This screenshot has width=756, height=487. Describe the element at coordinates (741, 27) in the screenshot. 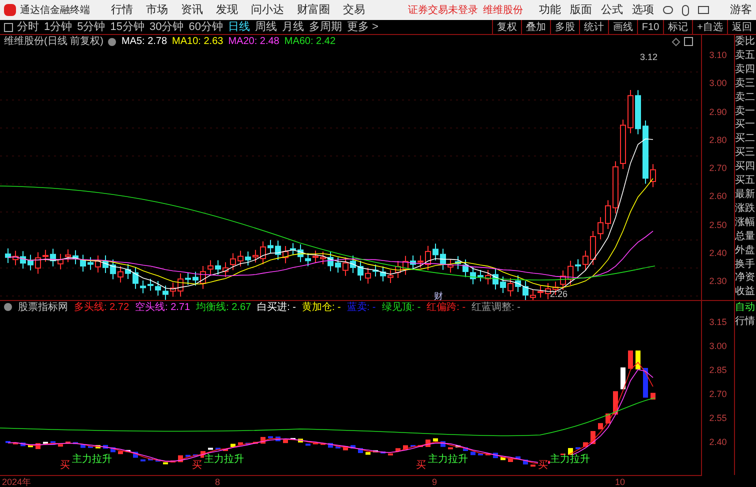

I see `toolbar-button: 返回` at that location.